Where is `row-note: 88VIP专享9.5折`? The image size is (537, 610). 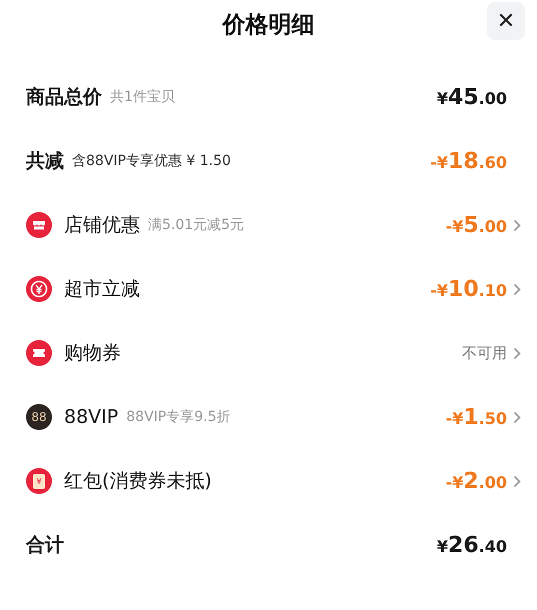 row-note: 88VIP专享9.5折 is located at coordinates (178, 417).